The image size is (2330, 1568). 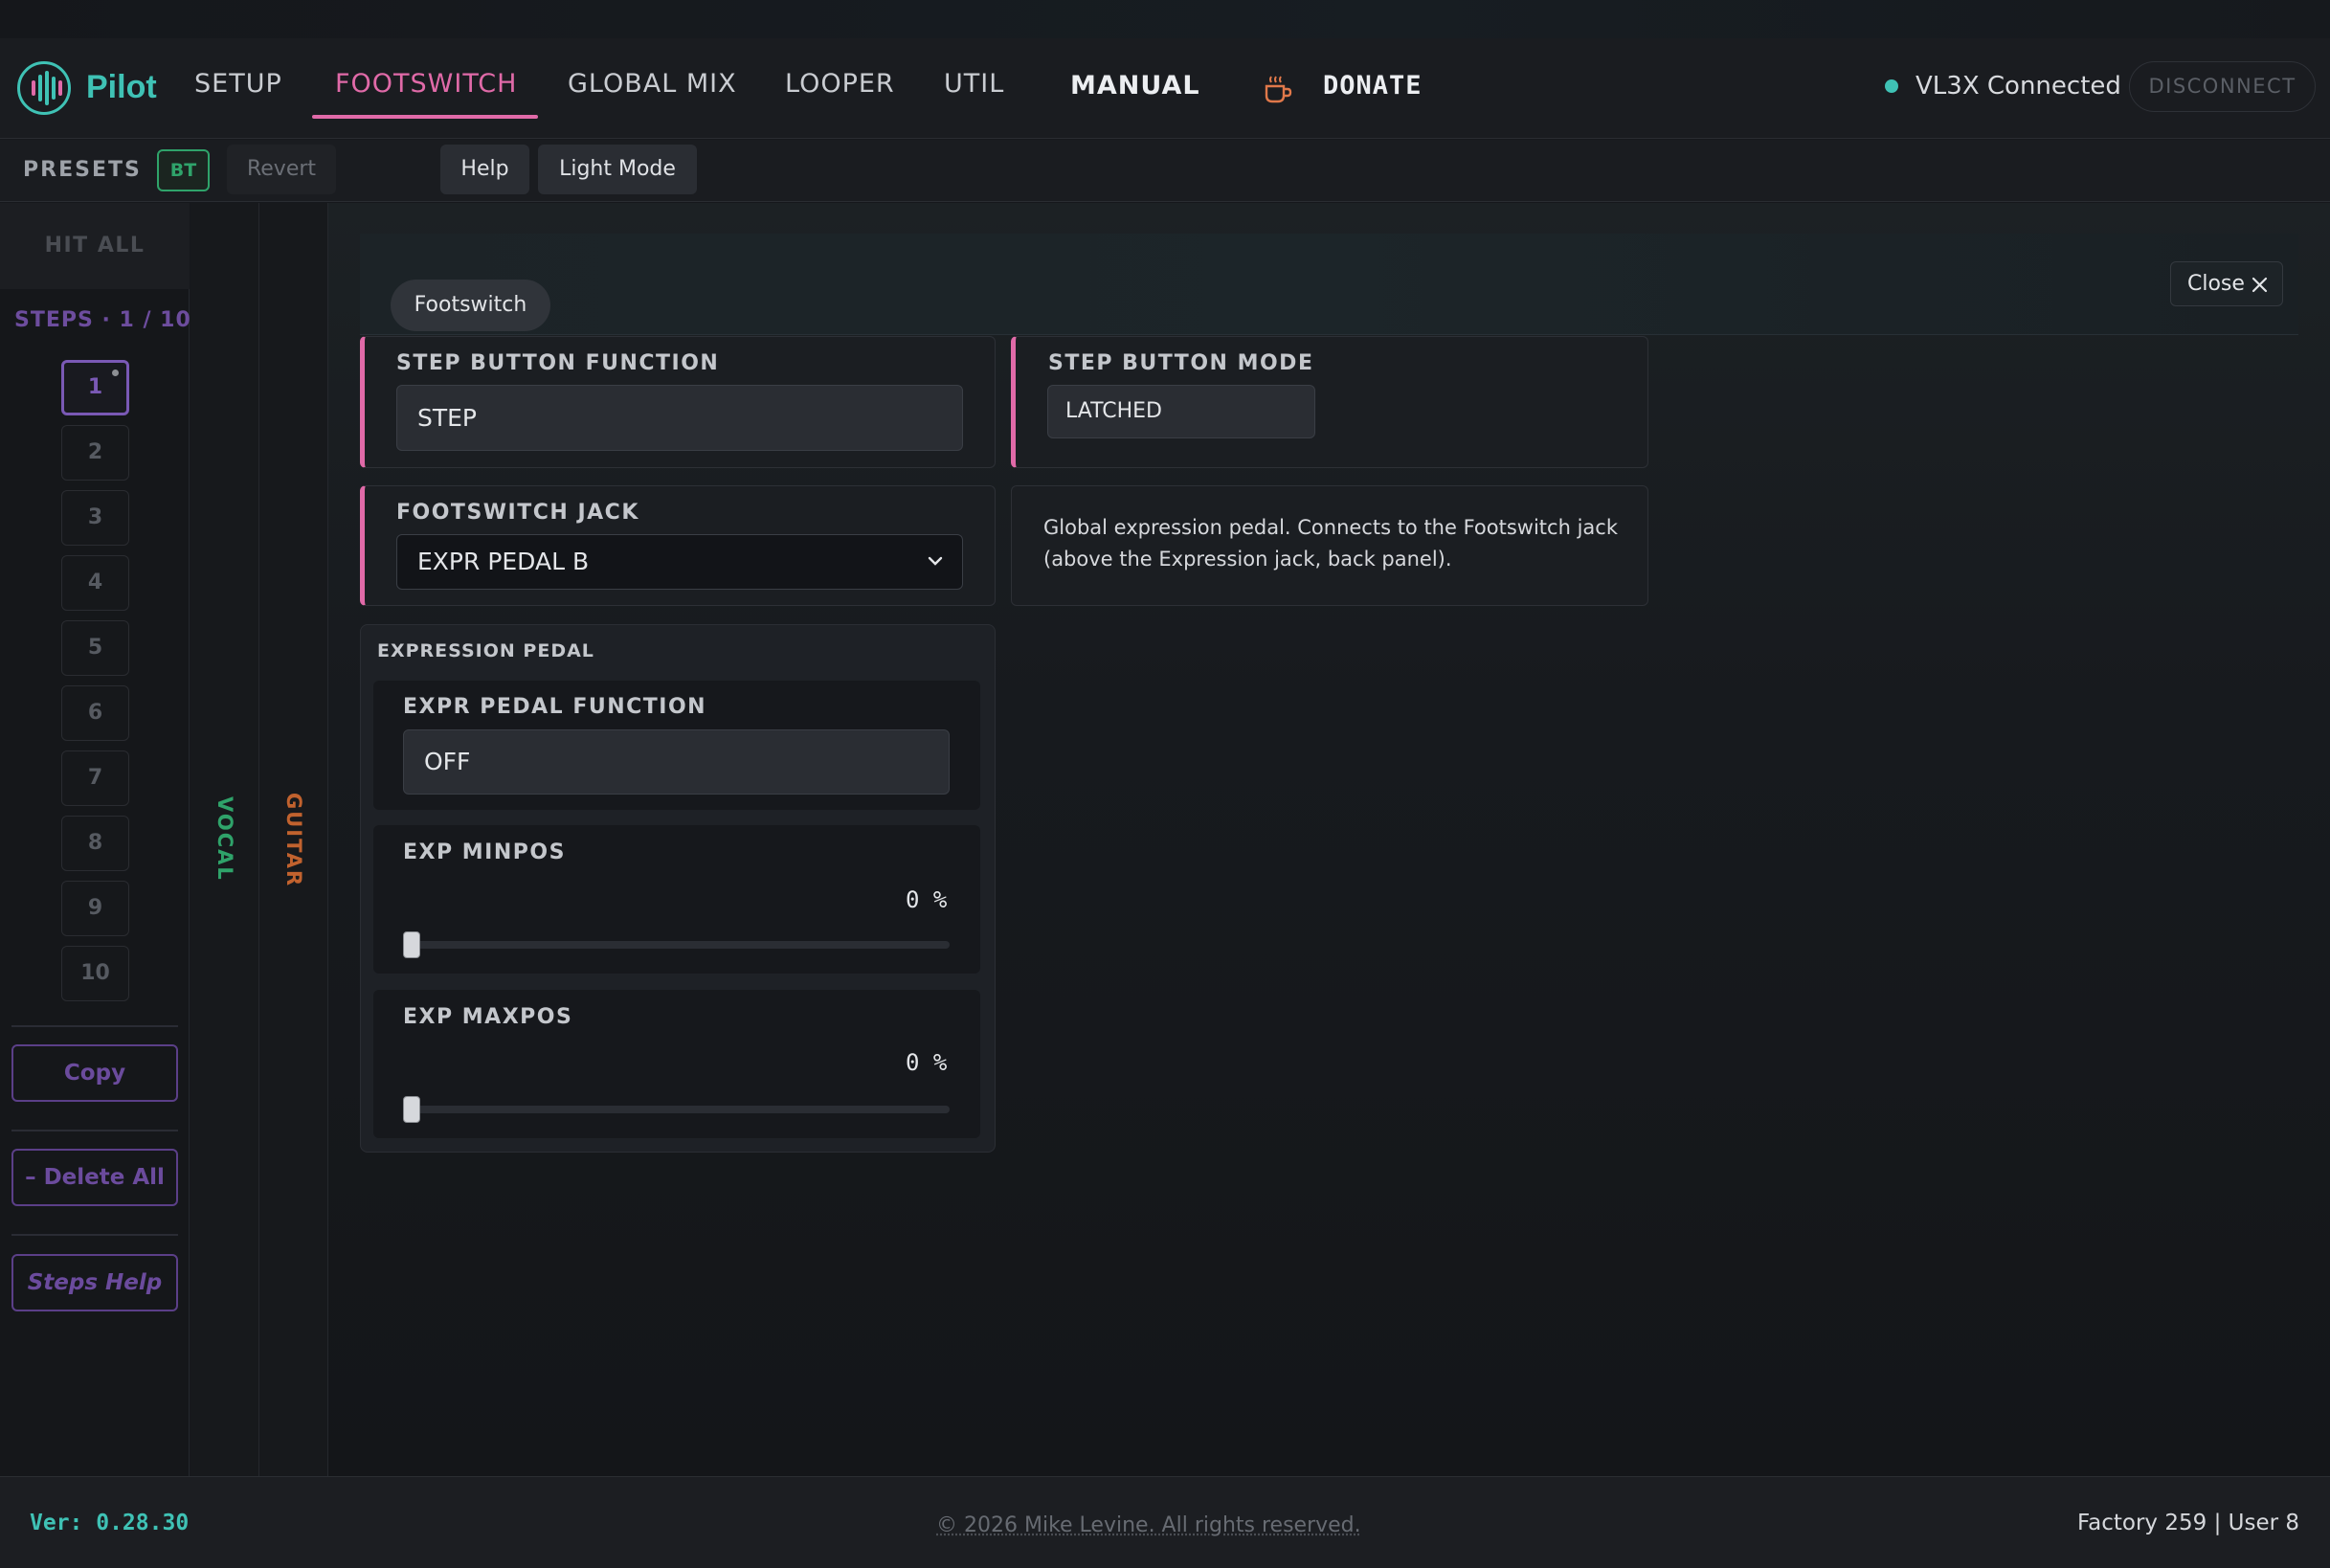 I want to click on guitar-label: GUITAR, so click(x=294, y=840).